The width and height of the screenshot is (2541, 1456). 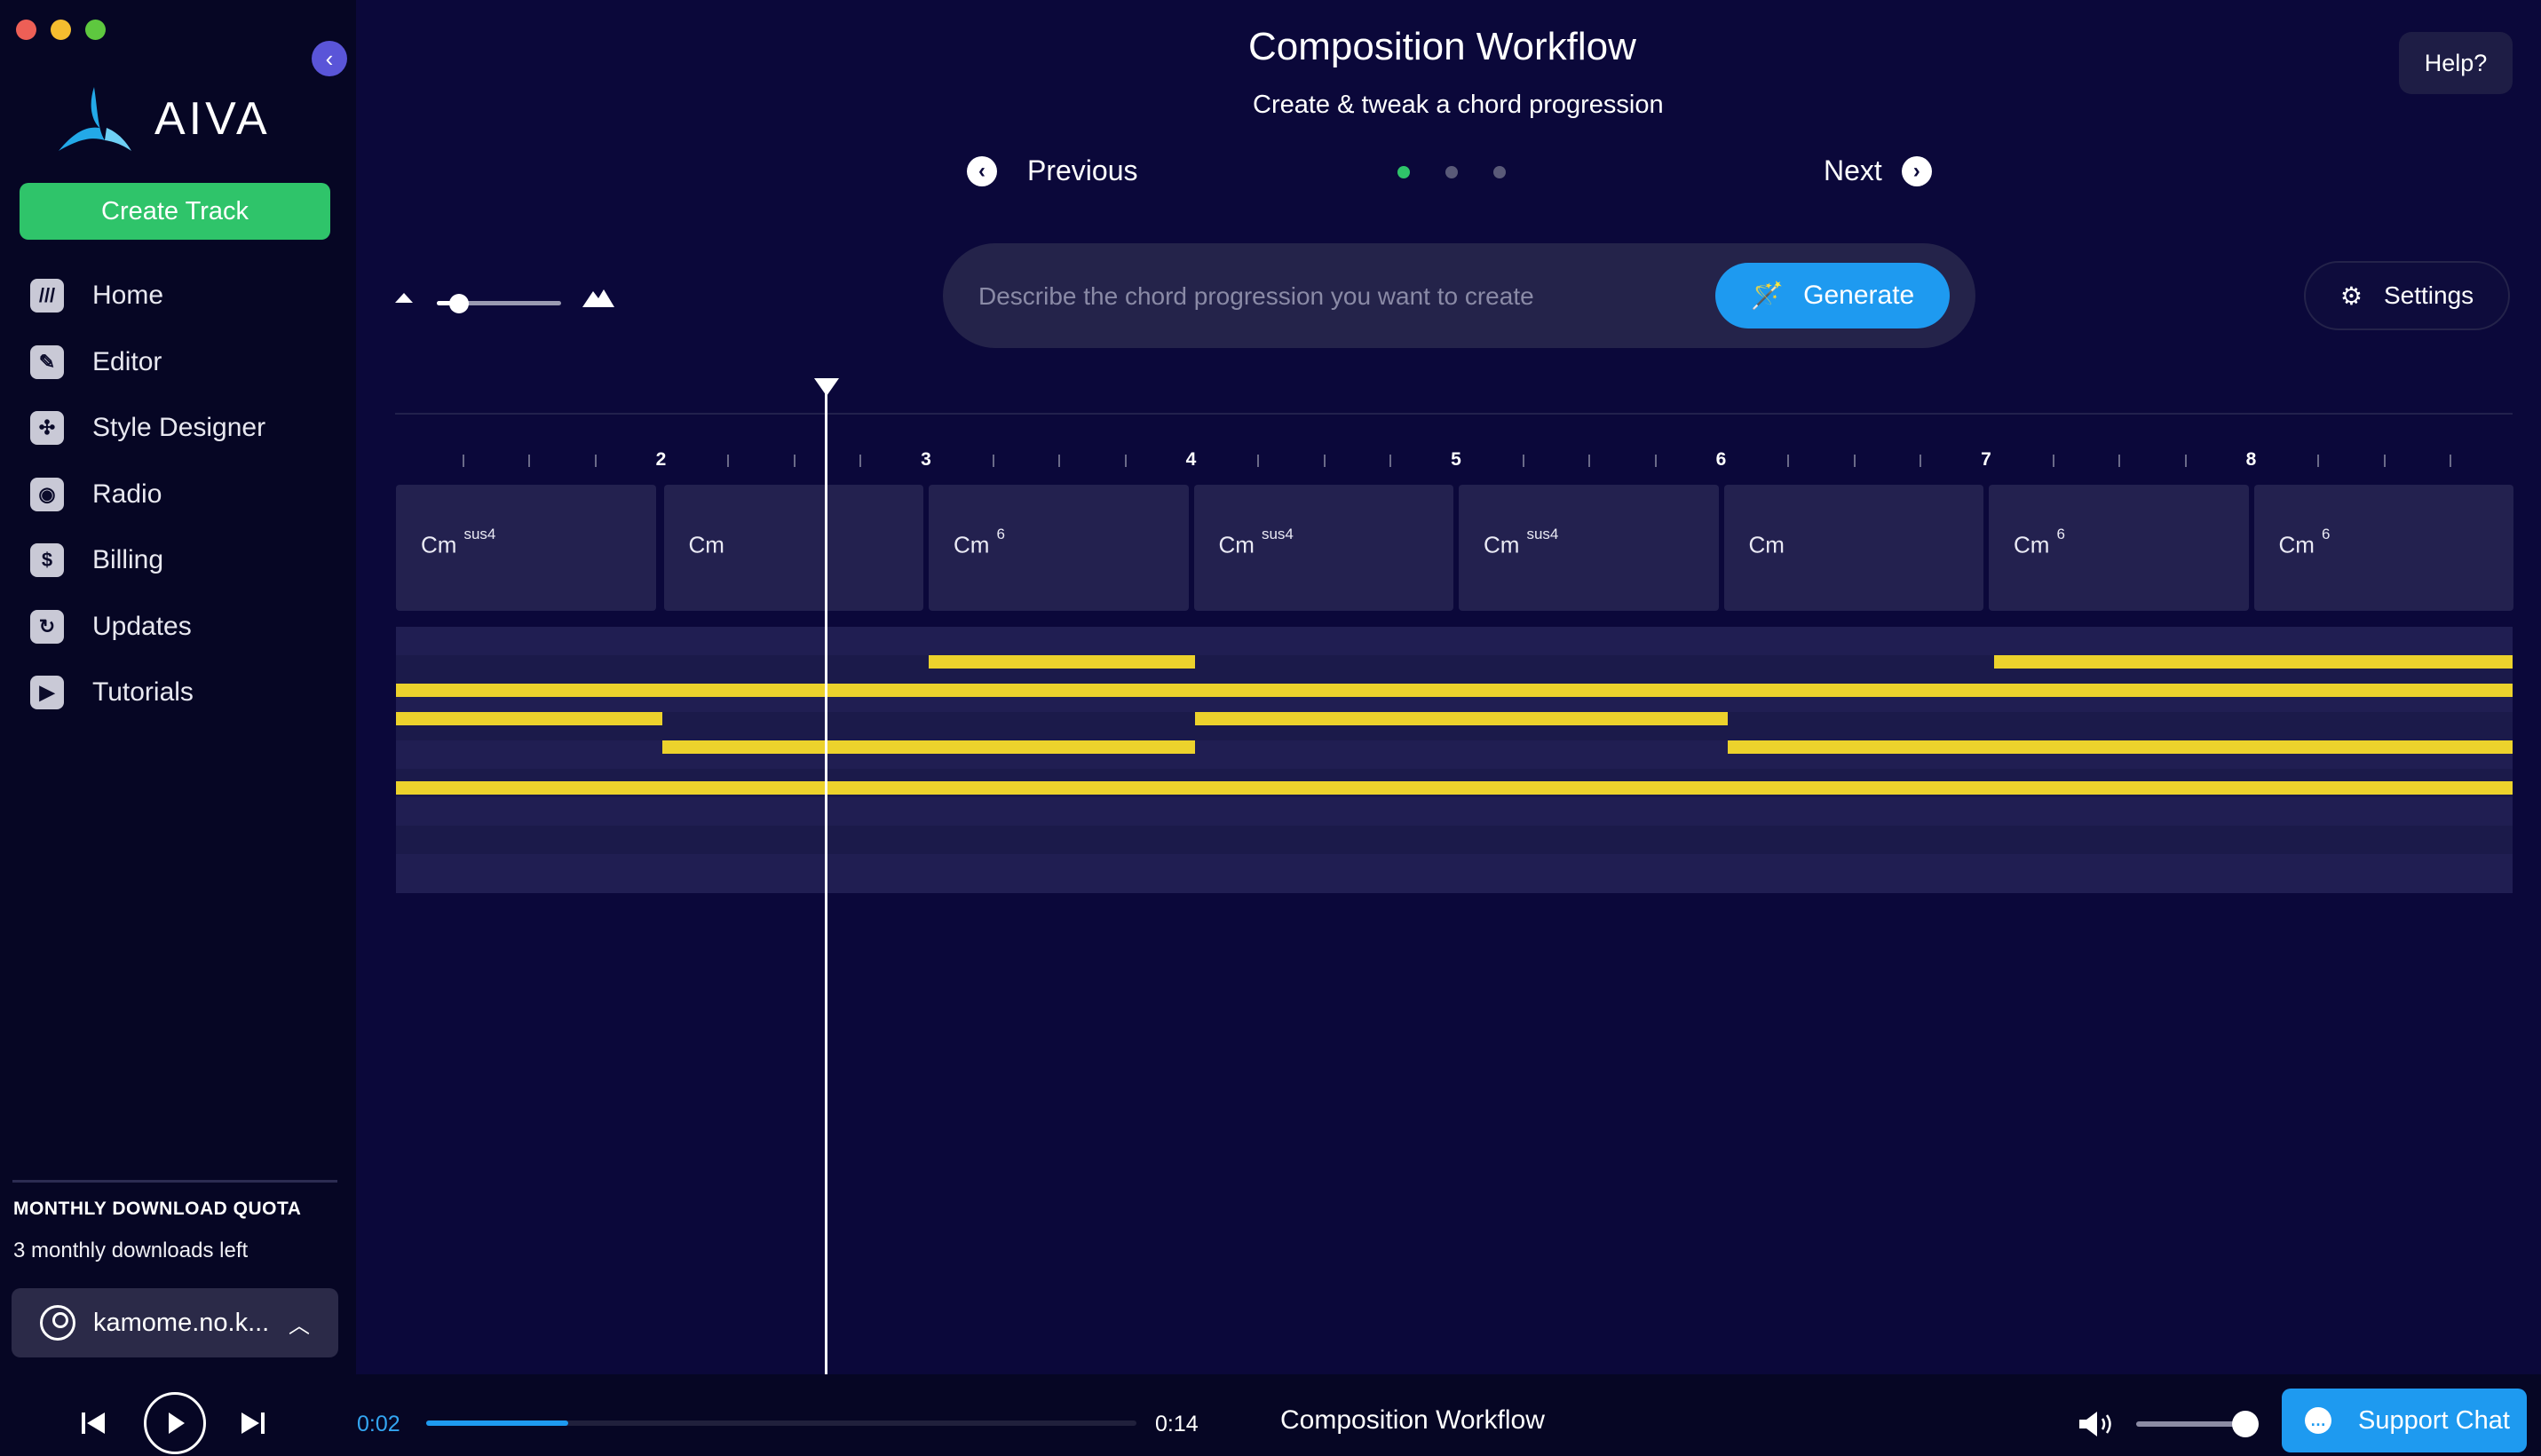 I want to click on sidebar-item-style-designer: ✣ Style Designer, so click(x=185, y=428).